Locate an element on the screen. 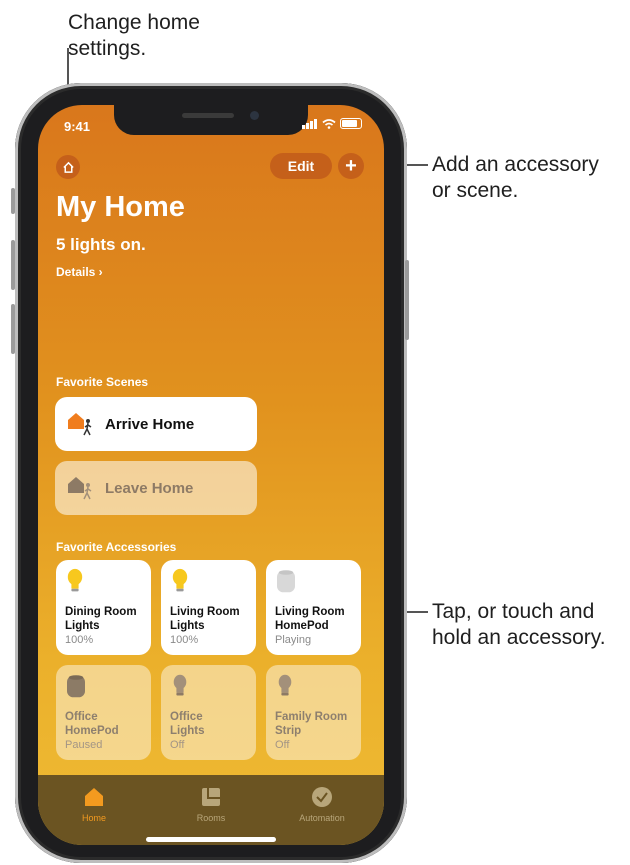 The image size is (630, 865). accessory-tile: Dining Room Lights 100% is located at coordinates (103, 607).